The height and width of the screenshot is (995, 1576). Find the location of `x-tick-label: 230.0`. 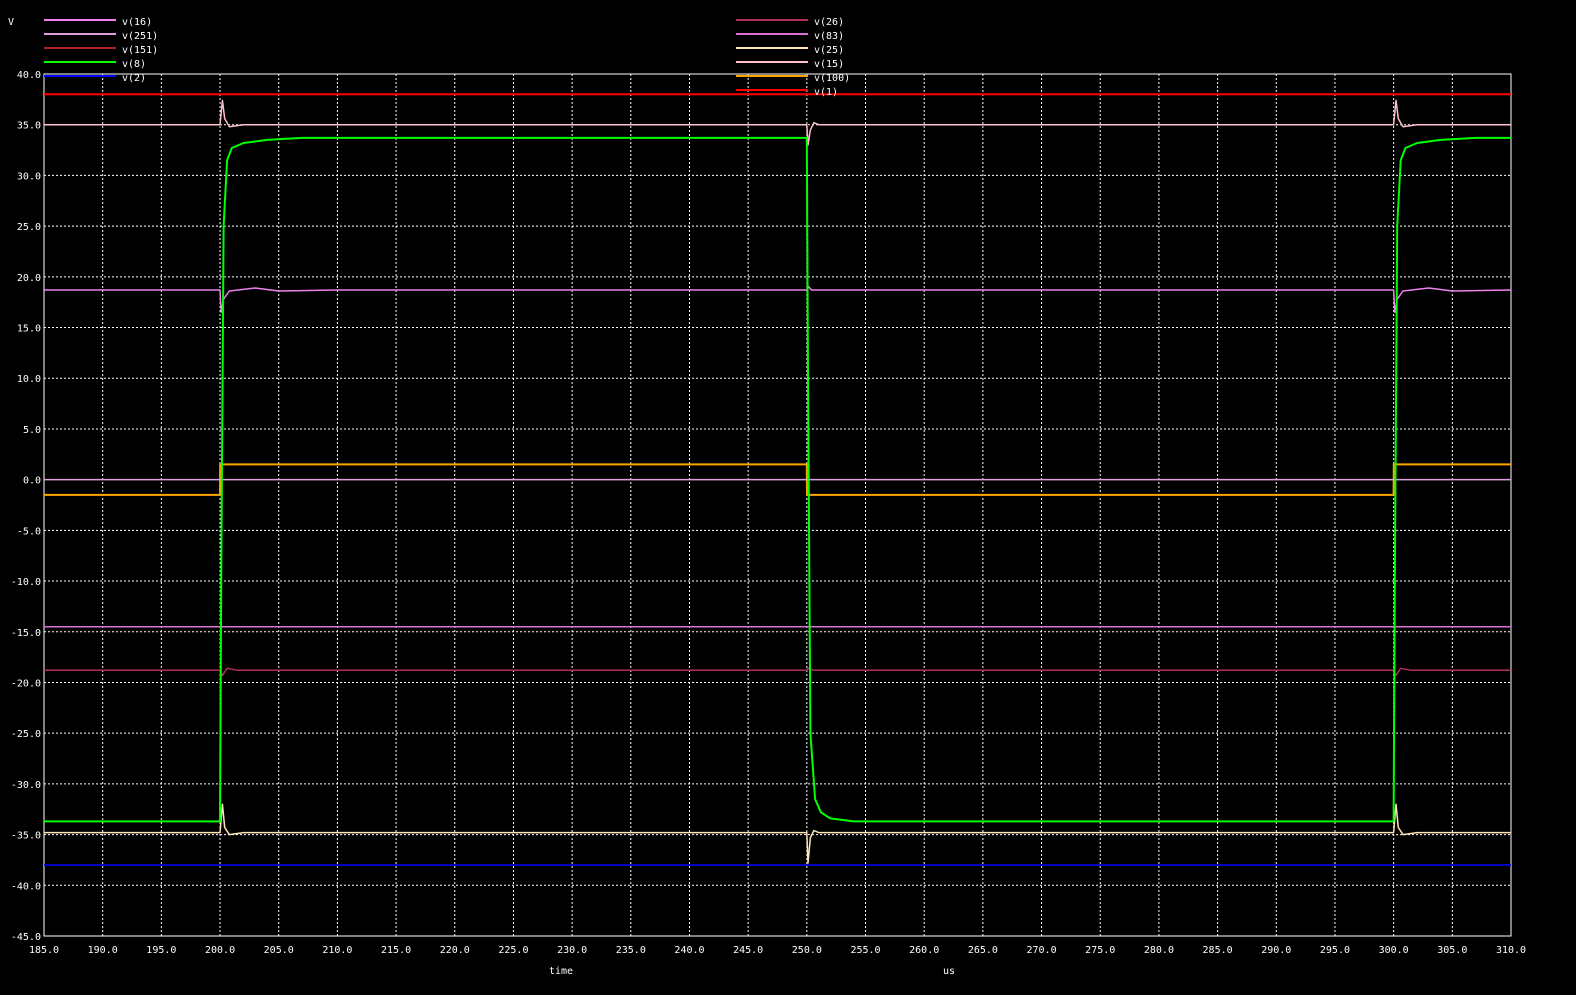

x-tick-label: 230.0 is located at coordinates (572, 950).